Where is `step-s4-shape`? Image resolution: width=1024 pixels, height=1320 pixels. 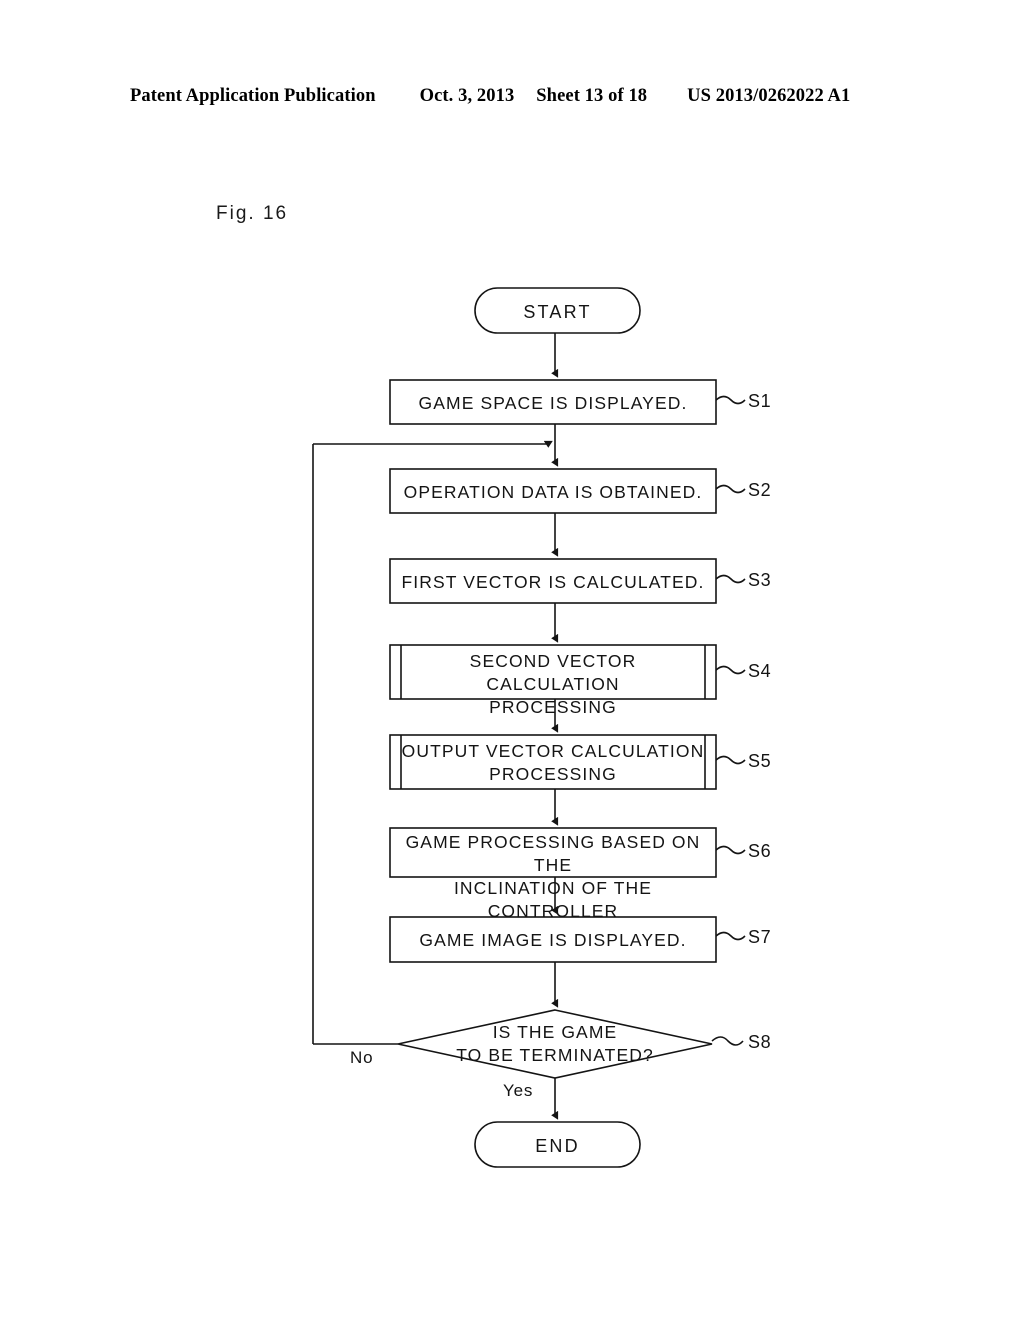
step-s4-shape is located at coordinates (553, 672).